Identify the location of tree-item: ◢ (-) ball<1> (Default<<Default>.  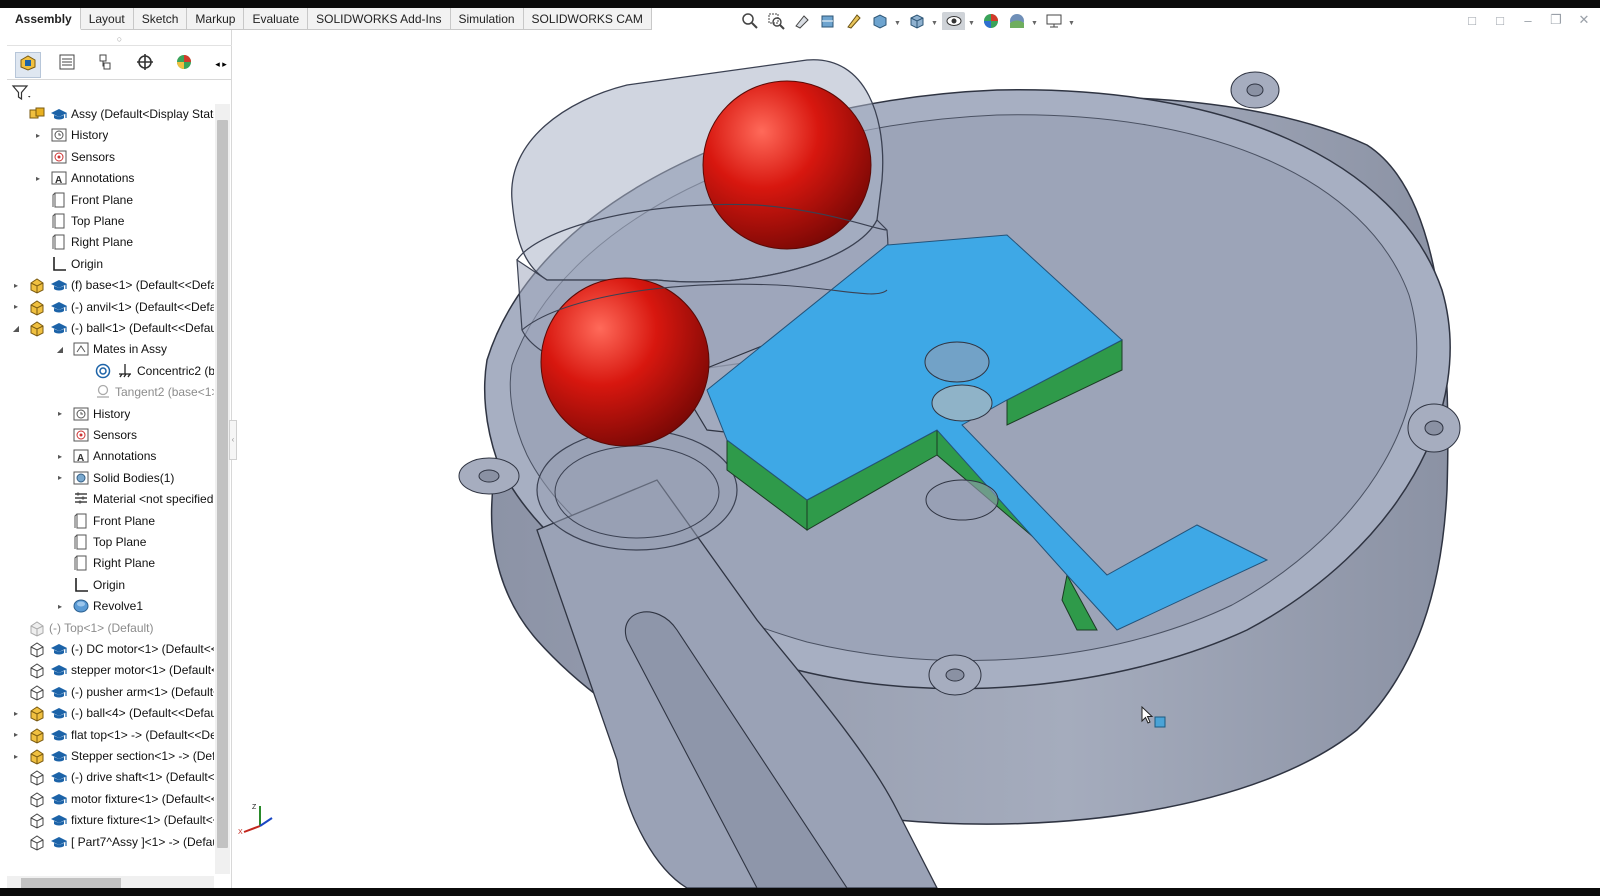
(110, 328).